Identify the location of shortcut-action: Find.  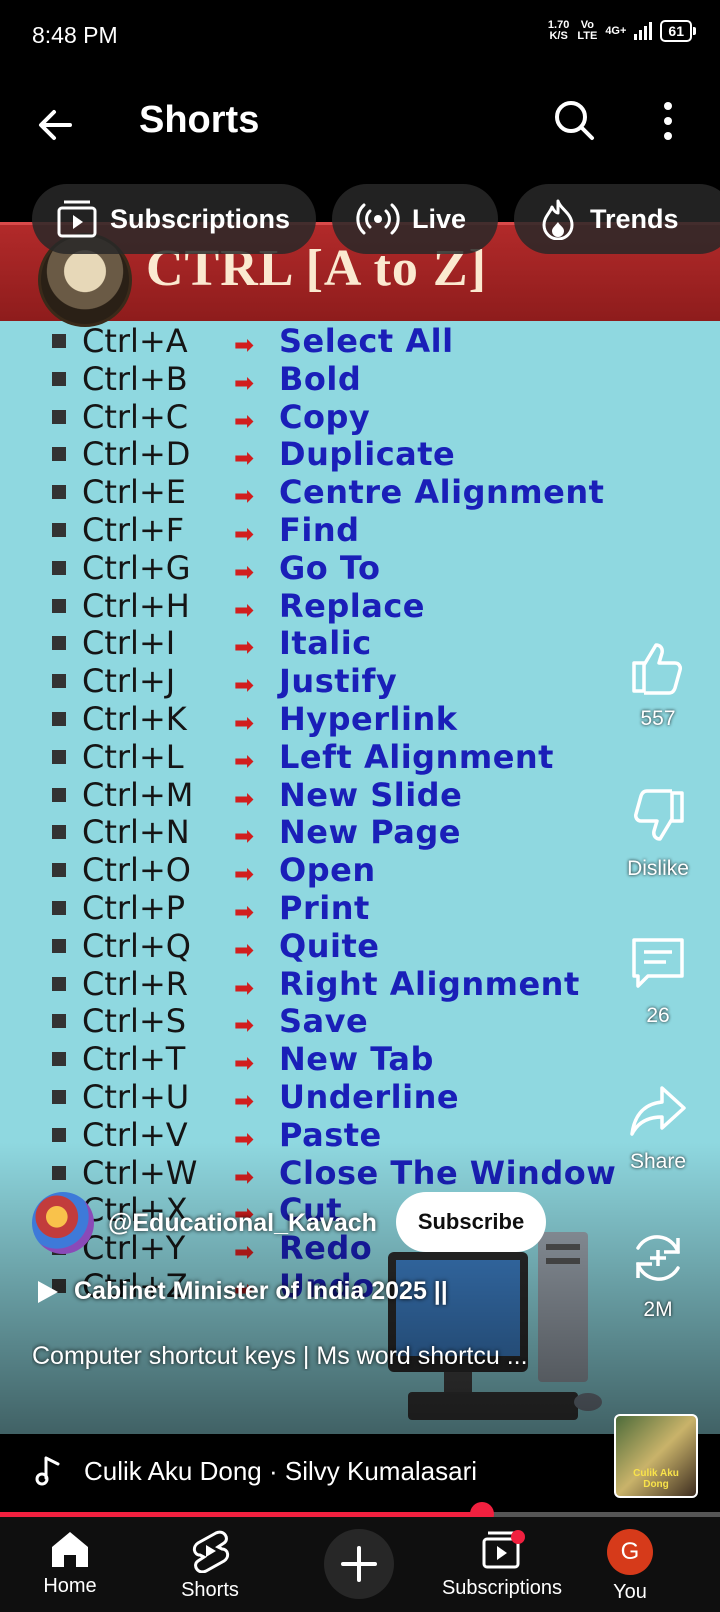
(319, 530).